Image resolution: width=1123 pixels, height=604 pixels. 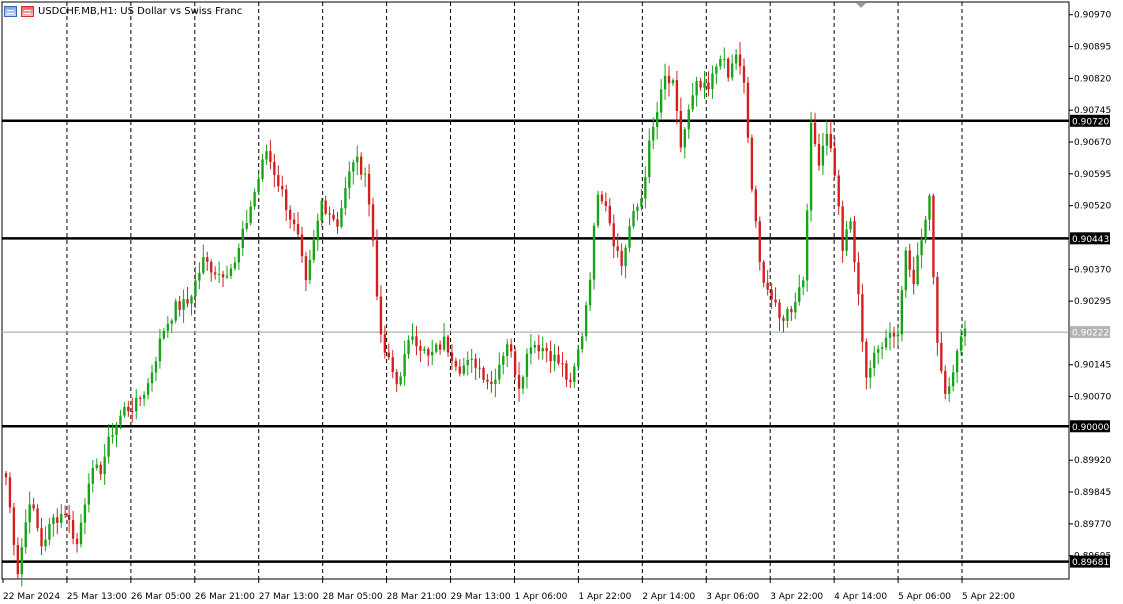 What do you see at coordinates (1092, 48) in the screenshot?
I see `y-tick-label: 0.90895` at bounding box center [1092, 48].